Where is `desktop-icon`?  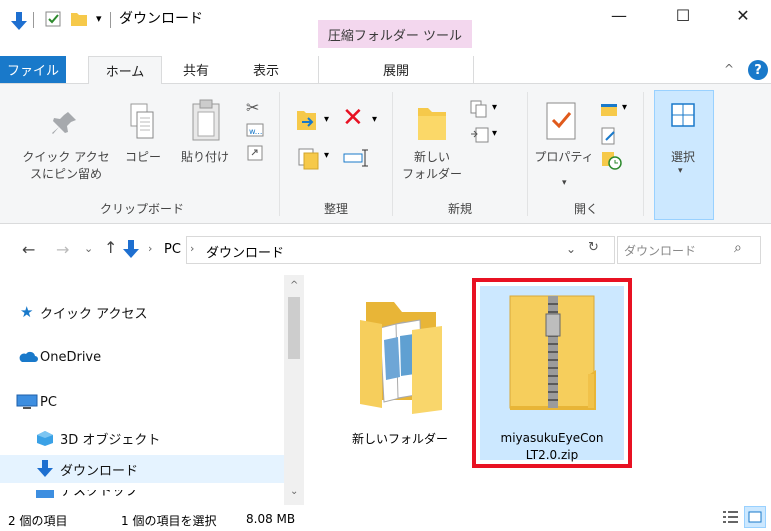
desktop-icon is located at coordinates (45, 494).